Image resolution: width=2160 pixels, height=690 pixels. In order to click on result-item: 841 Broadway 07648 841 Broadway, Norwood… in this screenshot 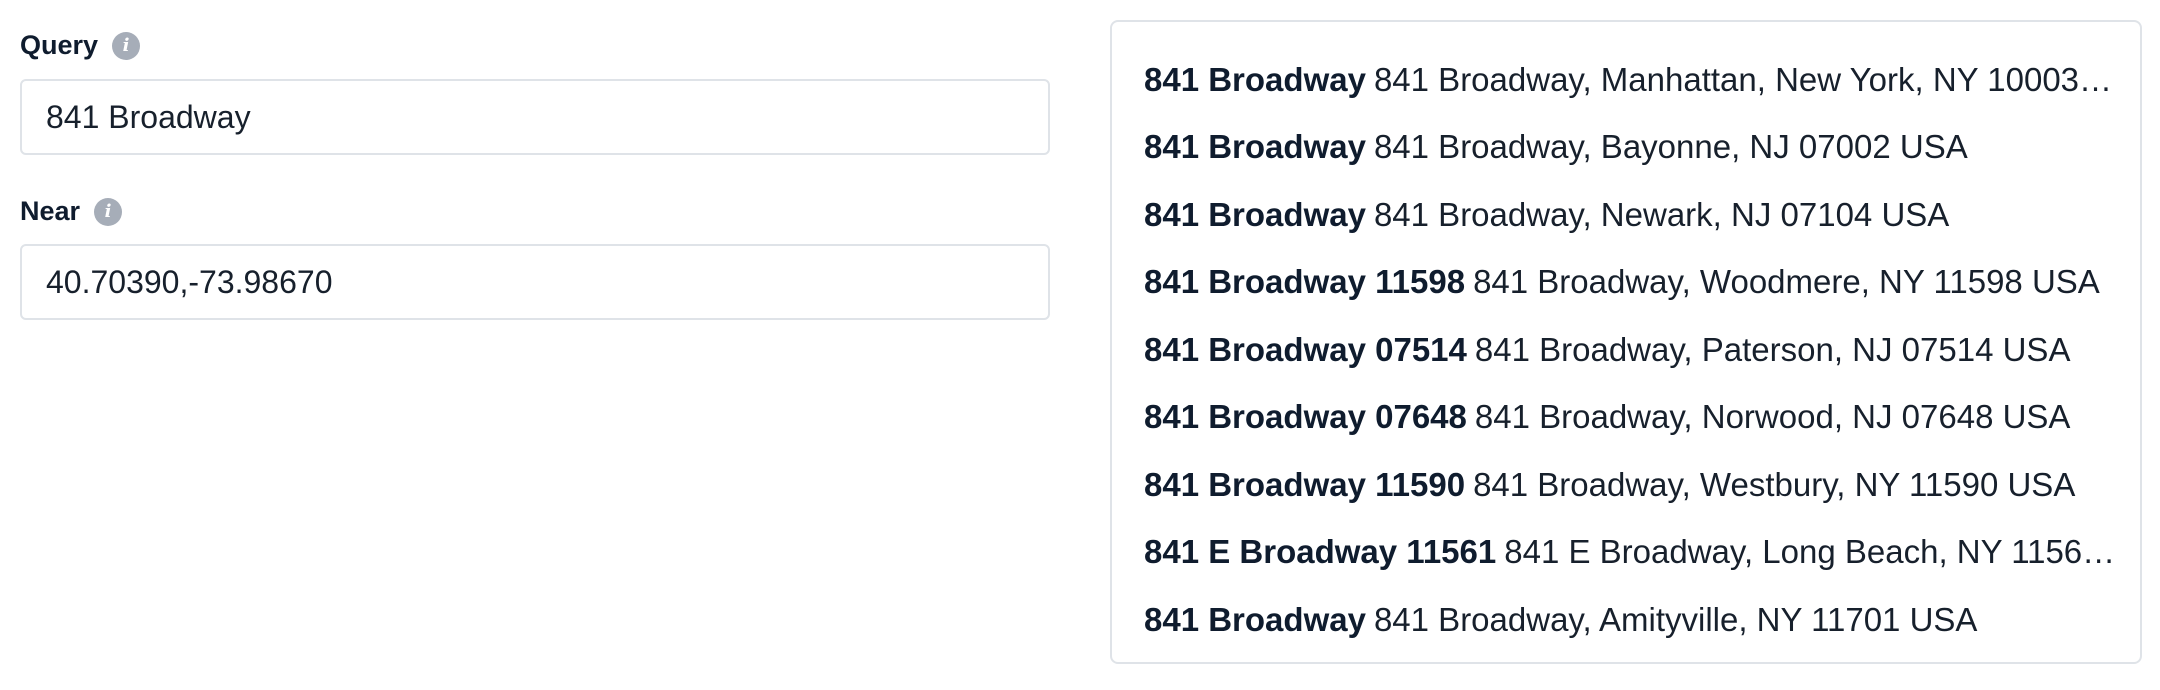, I will do `click(1631, 418)`.